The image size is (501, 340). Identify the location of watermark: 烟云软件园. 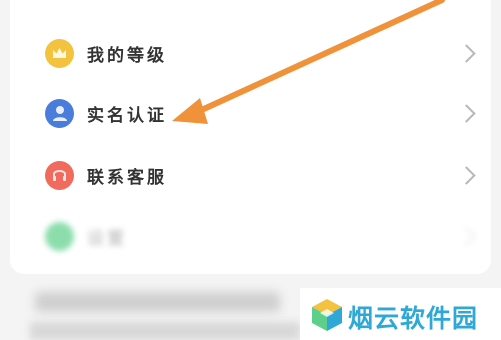
(400, 314).